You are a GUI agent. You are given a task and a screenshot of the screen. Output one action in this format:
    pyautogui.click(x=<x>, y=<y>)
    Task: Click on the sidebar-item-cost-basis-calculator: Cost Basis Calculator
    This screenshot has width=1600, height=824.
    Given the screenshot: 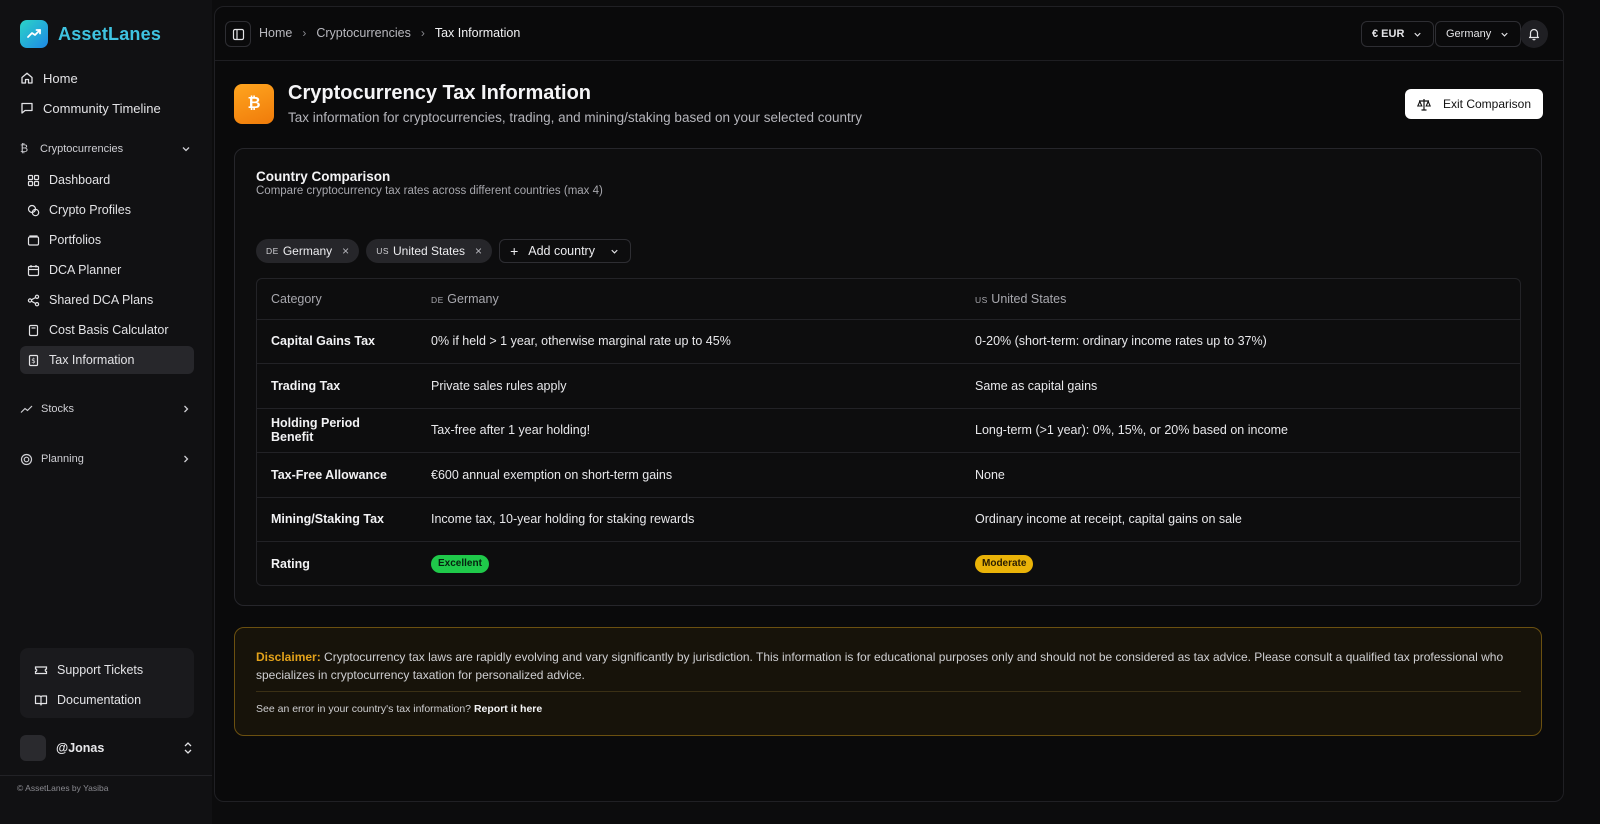 What is the action you would take?
    pyautogui.click(x=107, y=330)
    